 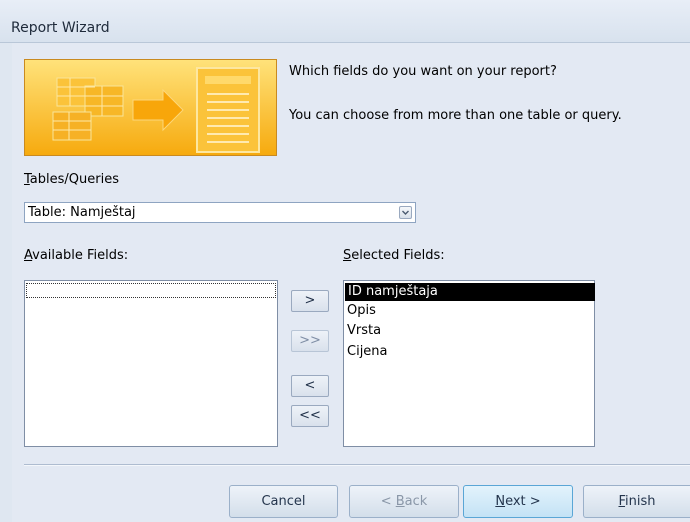 What do you see at coordinates (400, 501) in the screenshot?
I see `back-mnemonic: B` at bounding box center [400, 501].